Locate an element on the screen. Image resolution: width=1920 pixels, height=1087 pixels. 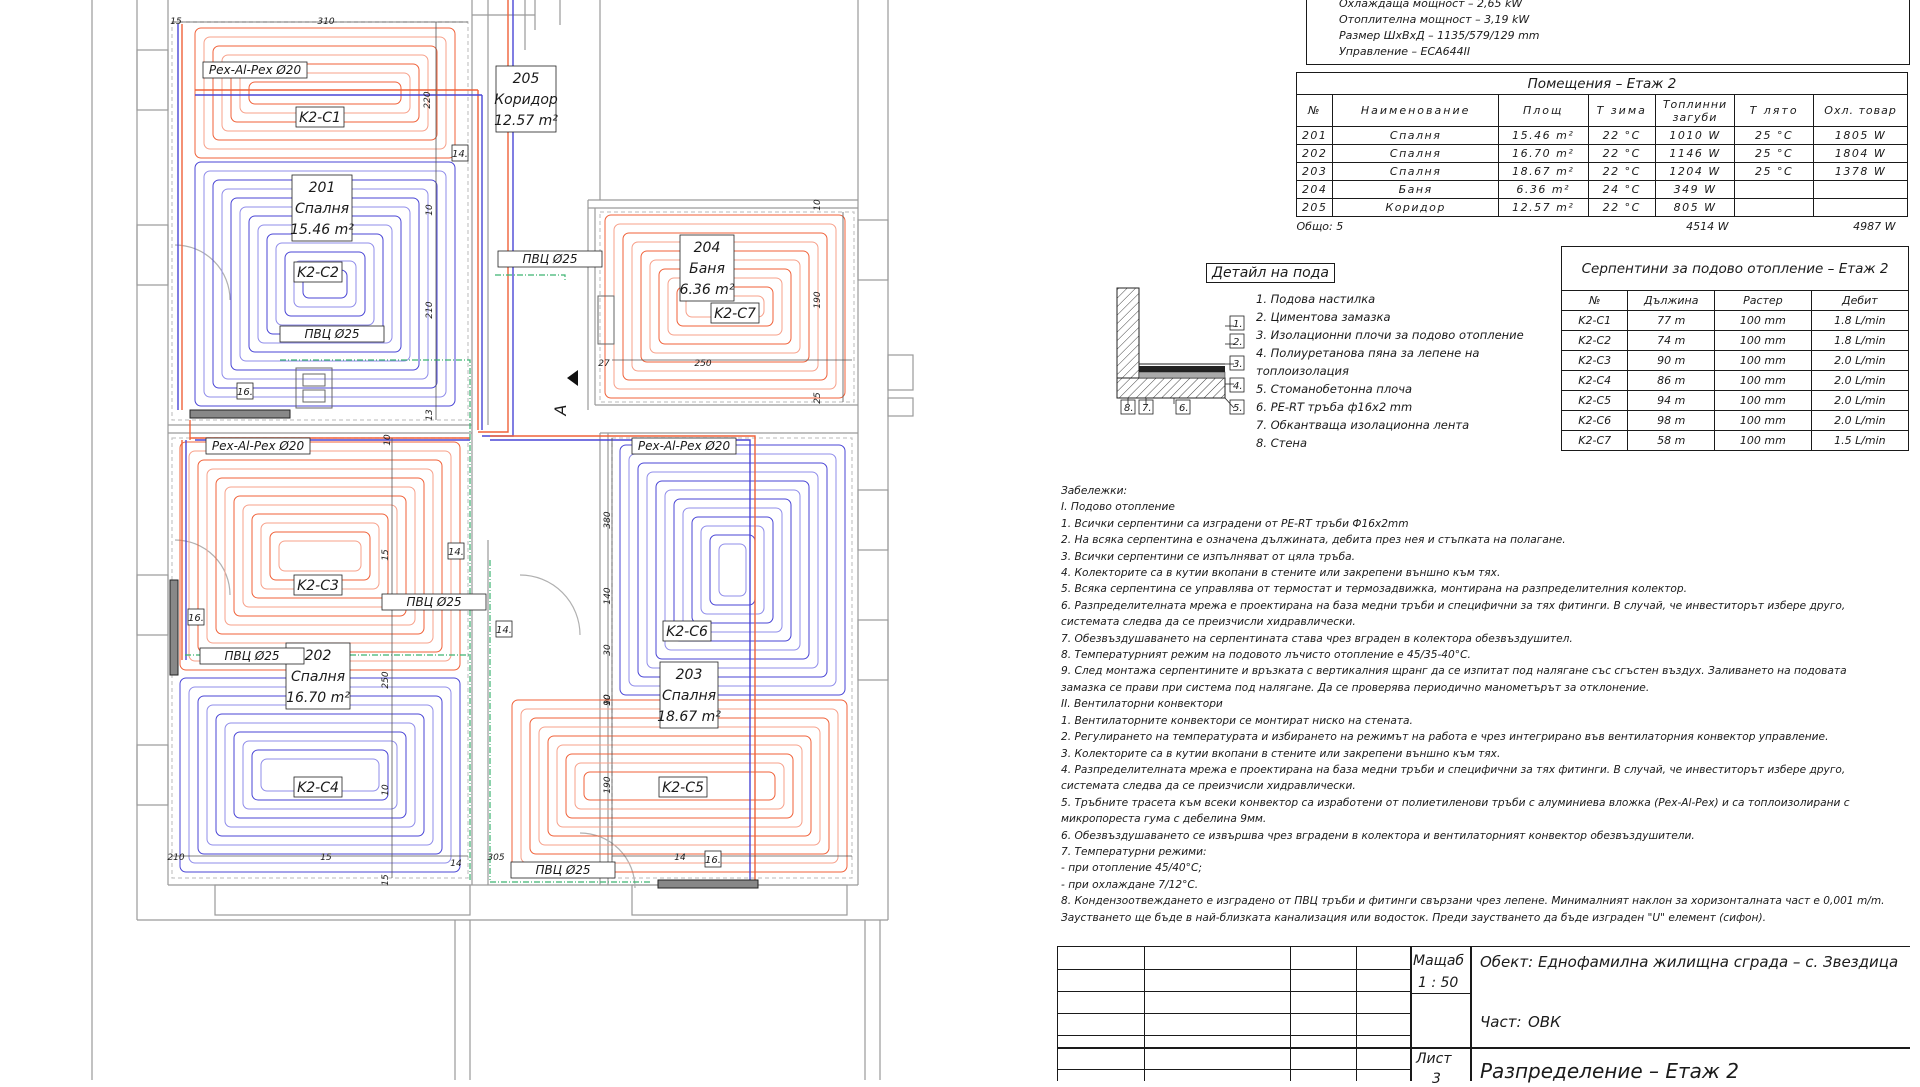
rooms-cell: 6.36 m² is located at coordinates (1543, 189).